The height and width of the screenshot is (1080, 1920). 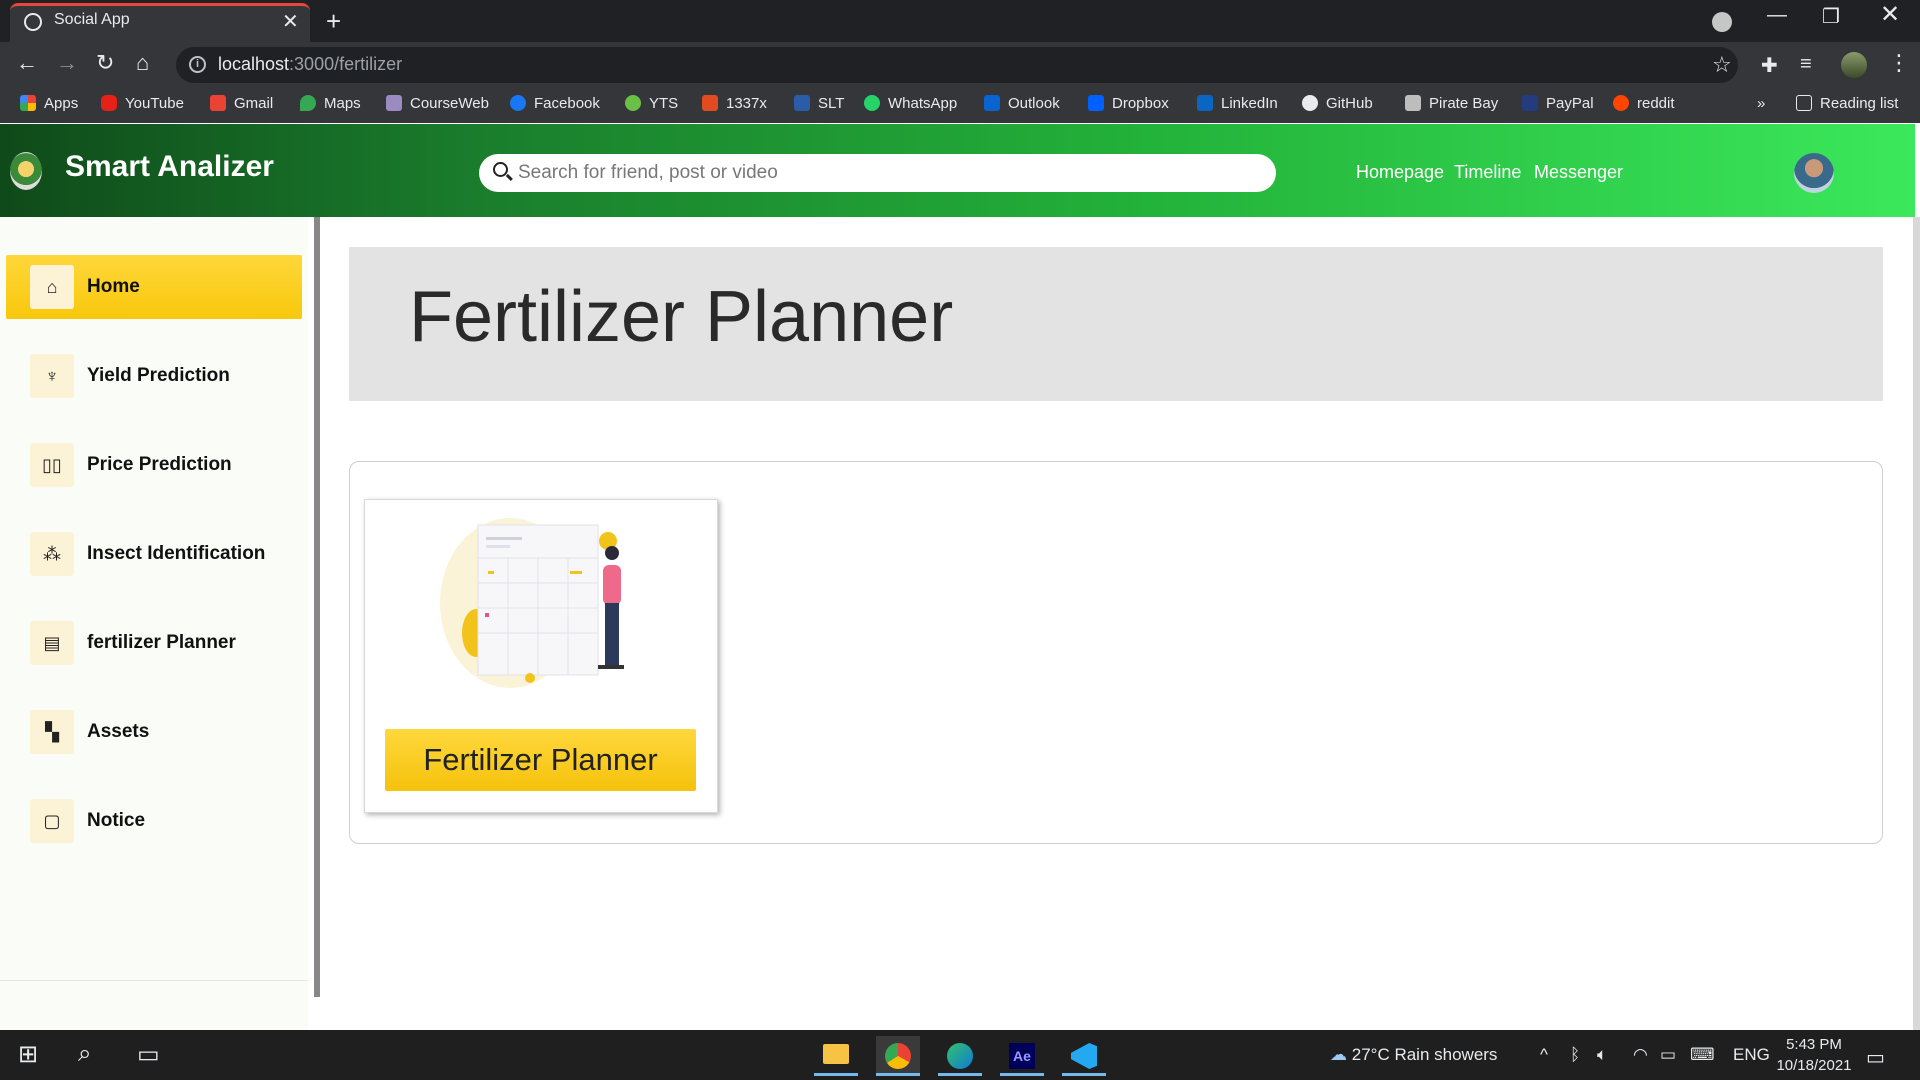 I want to click on chrome-icon, so click(x=898, y=1056).